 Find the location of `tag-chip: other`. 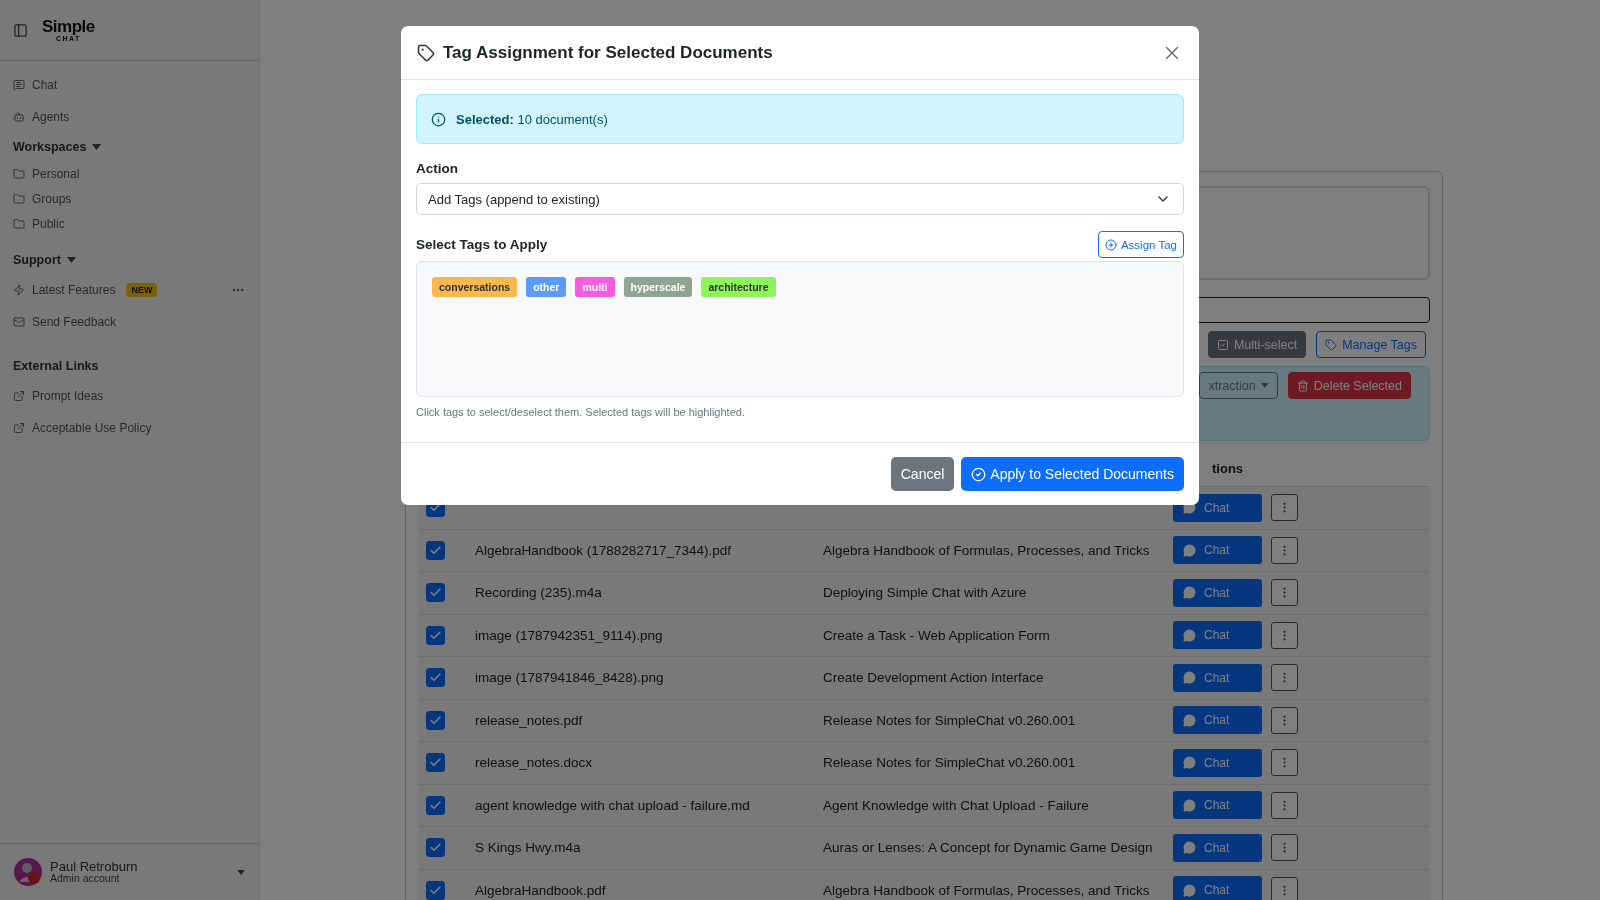

tag-chip: other is located at coordinates (546, 287).